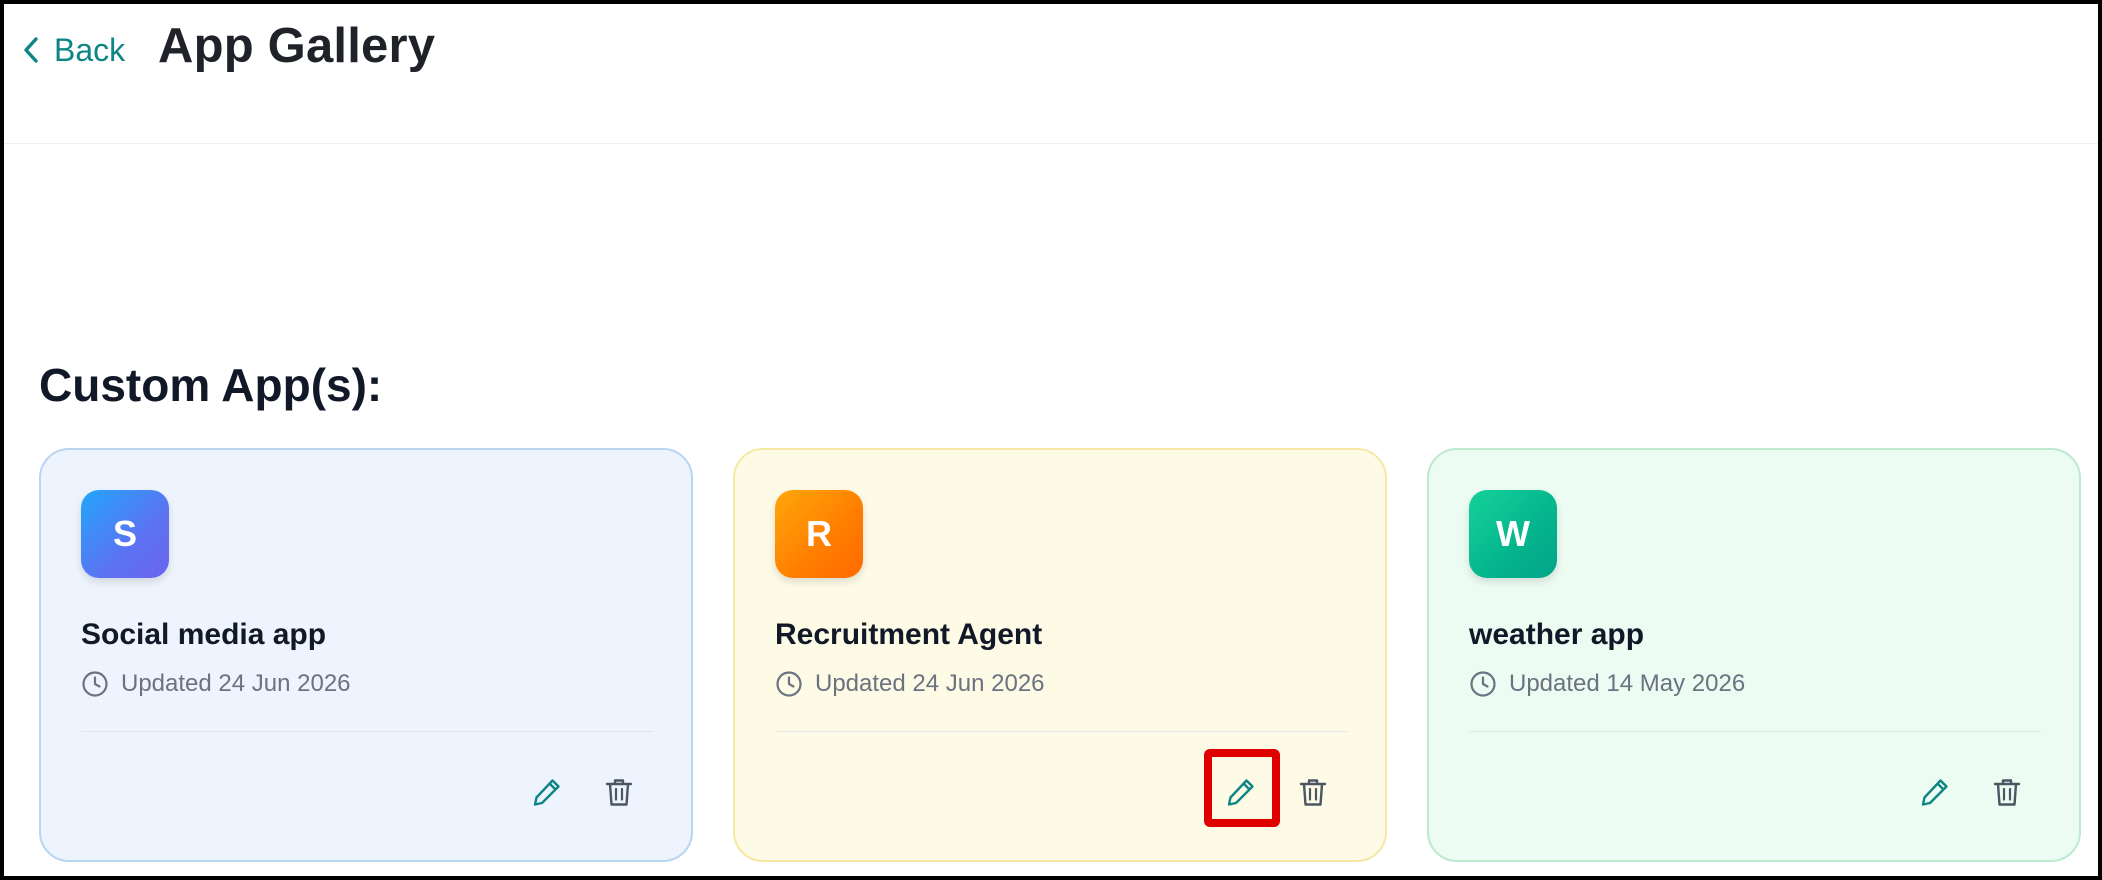  Describe the element at coordinates (297, 46) in the screenshot. I see `page-title: App Gallery` at that location.